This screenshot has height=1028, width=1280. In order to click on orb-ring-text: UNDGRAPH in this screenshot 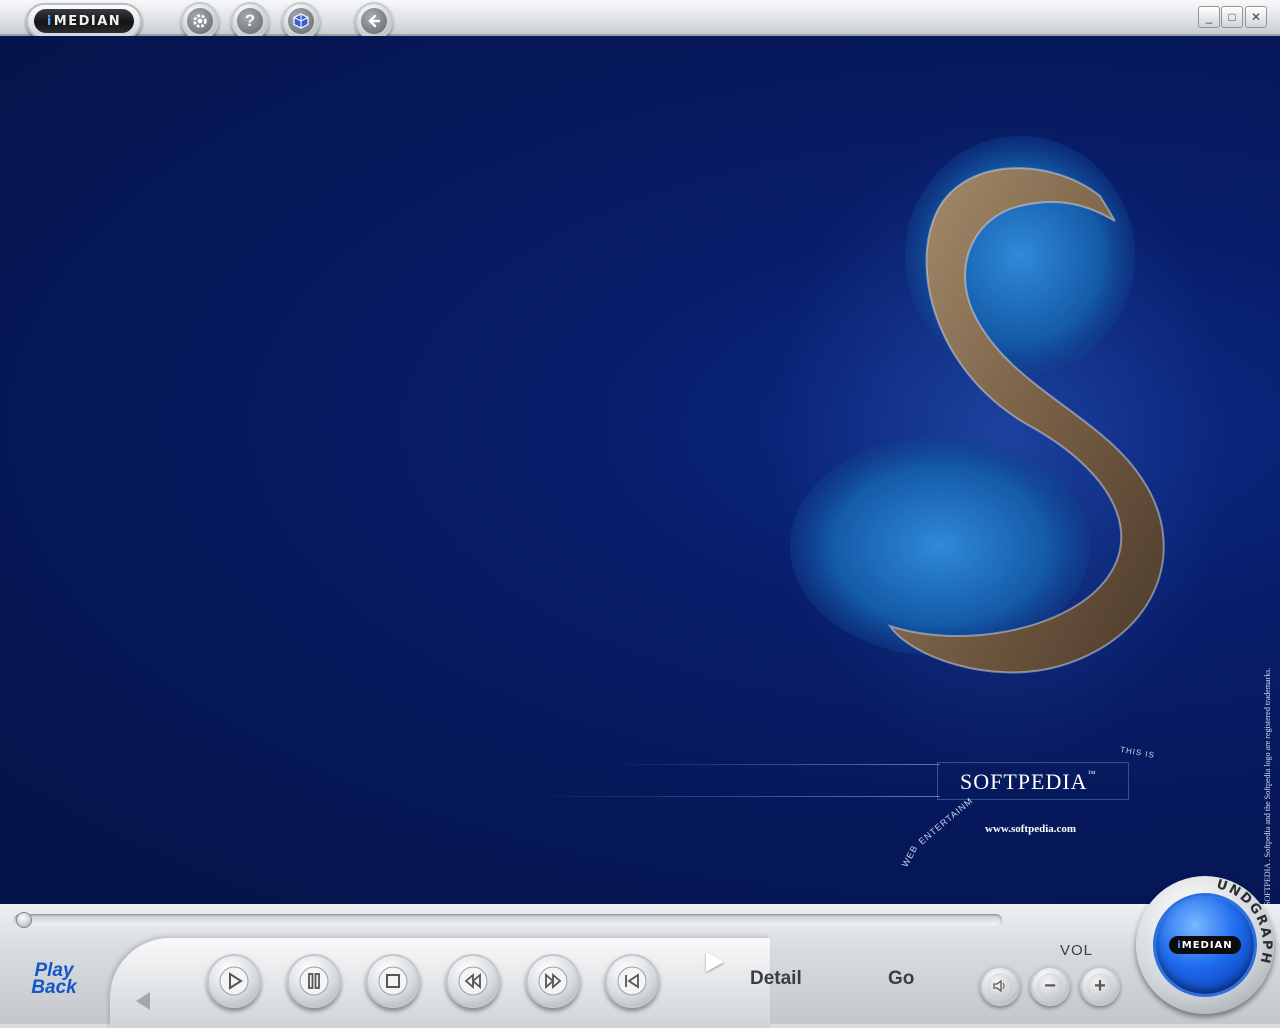, I will do `click(1244, 921)`.